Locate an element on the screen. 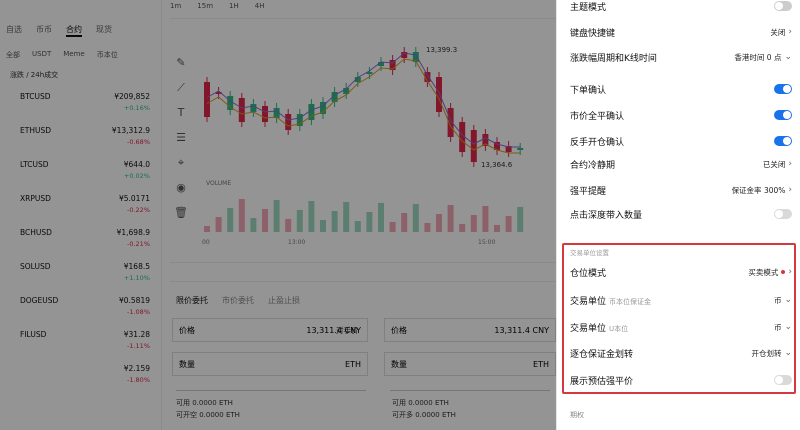  setting-value: 保证金率 300% › is located at coordinates (762, 190).